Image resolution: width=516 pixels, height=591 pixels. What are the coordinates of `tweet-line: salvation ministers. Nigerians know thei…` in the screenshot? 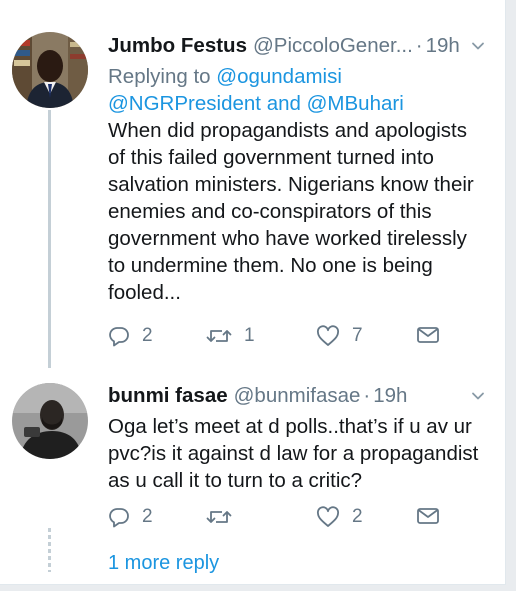 It's located at (291, 184).